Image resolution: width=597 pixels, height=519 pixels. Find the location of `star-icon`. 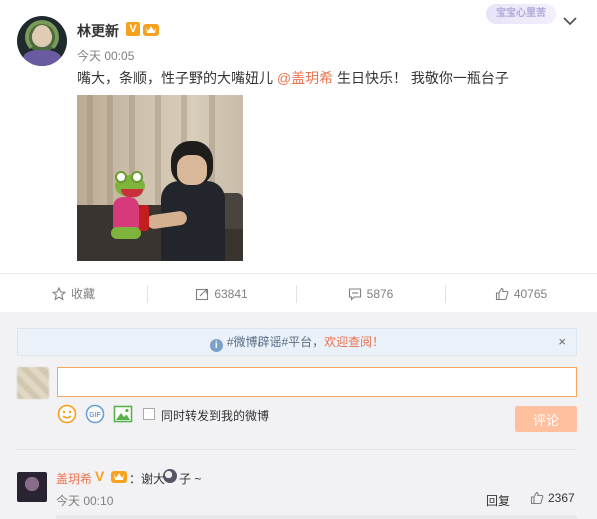

star-icon is located at coordinates (58, 293).